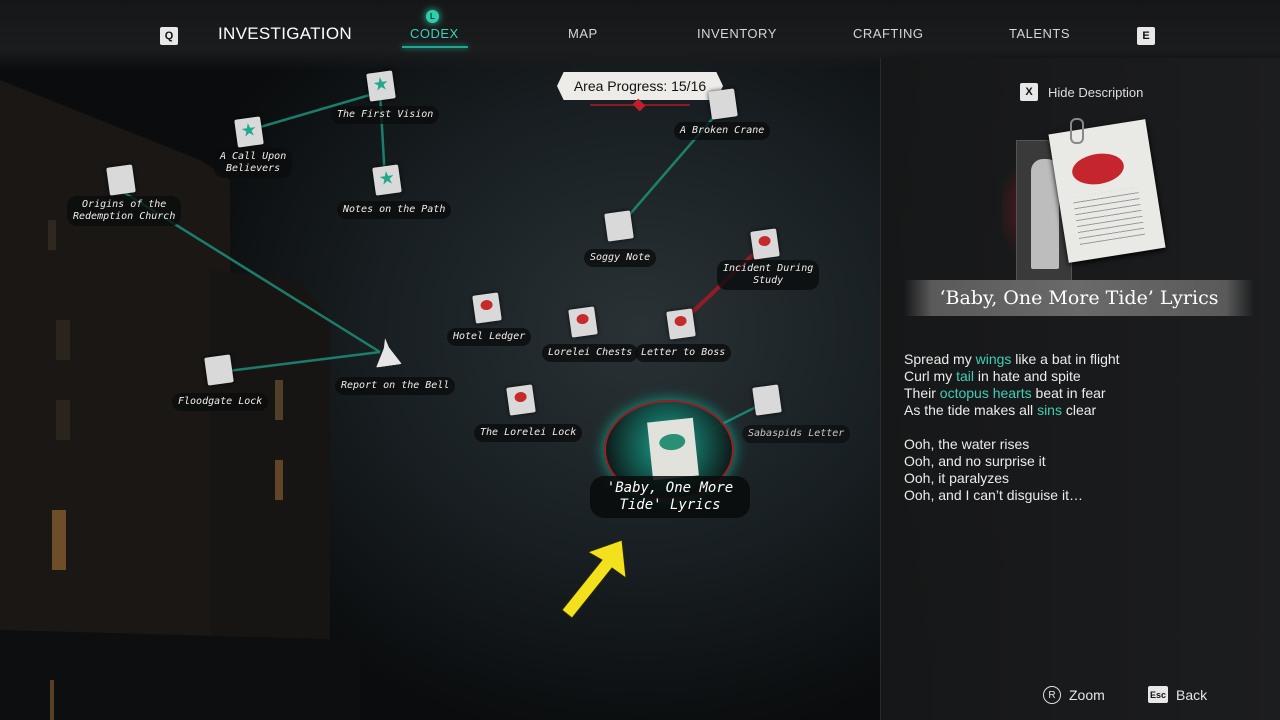 The width and height of the screenshot is (1280, 720). I want to click on lyric-line: Spread my wings like a bat in flight, so click(1074, 359).